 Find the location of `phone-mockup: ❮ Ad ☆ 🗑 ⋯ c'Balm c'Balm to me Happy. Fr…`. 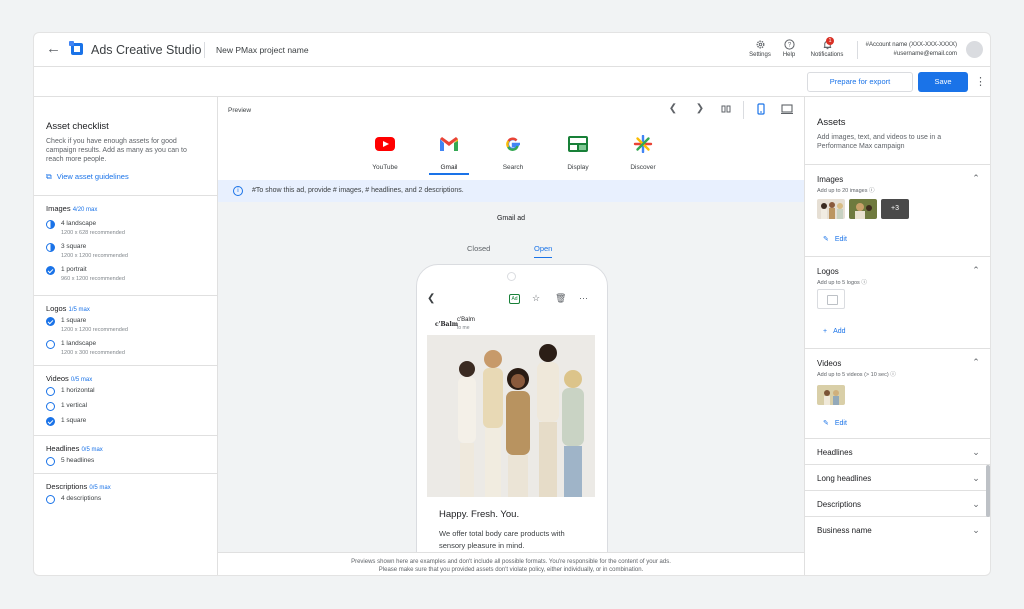

phone-mockup: ❮ Ad ☆ 🗑 ⋯ c'Balm c'Balm to me Happy. Fr… is located at coordinates (512, 408).